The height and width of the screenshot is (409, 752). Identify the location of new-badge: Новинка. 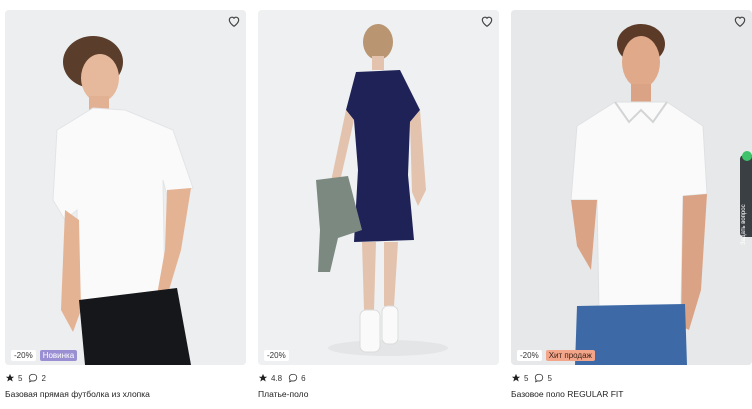
(58, 355).